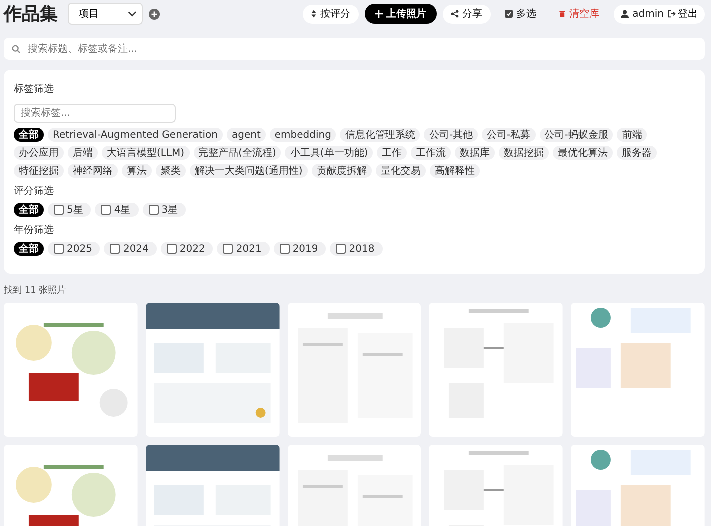  Describe the element at coordinates (39, 171) in the screenshot. I see `tag-chip: 特征挖掘` at that location.